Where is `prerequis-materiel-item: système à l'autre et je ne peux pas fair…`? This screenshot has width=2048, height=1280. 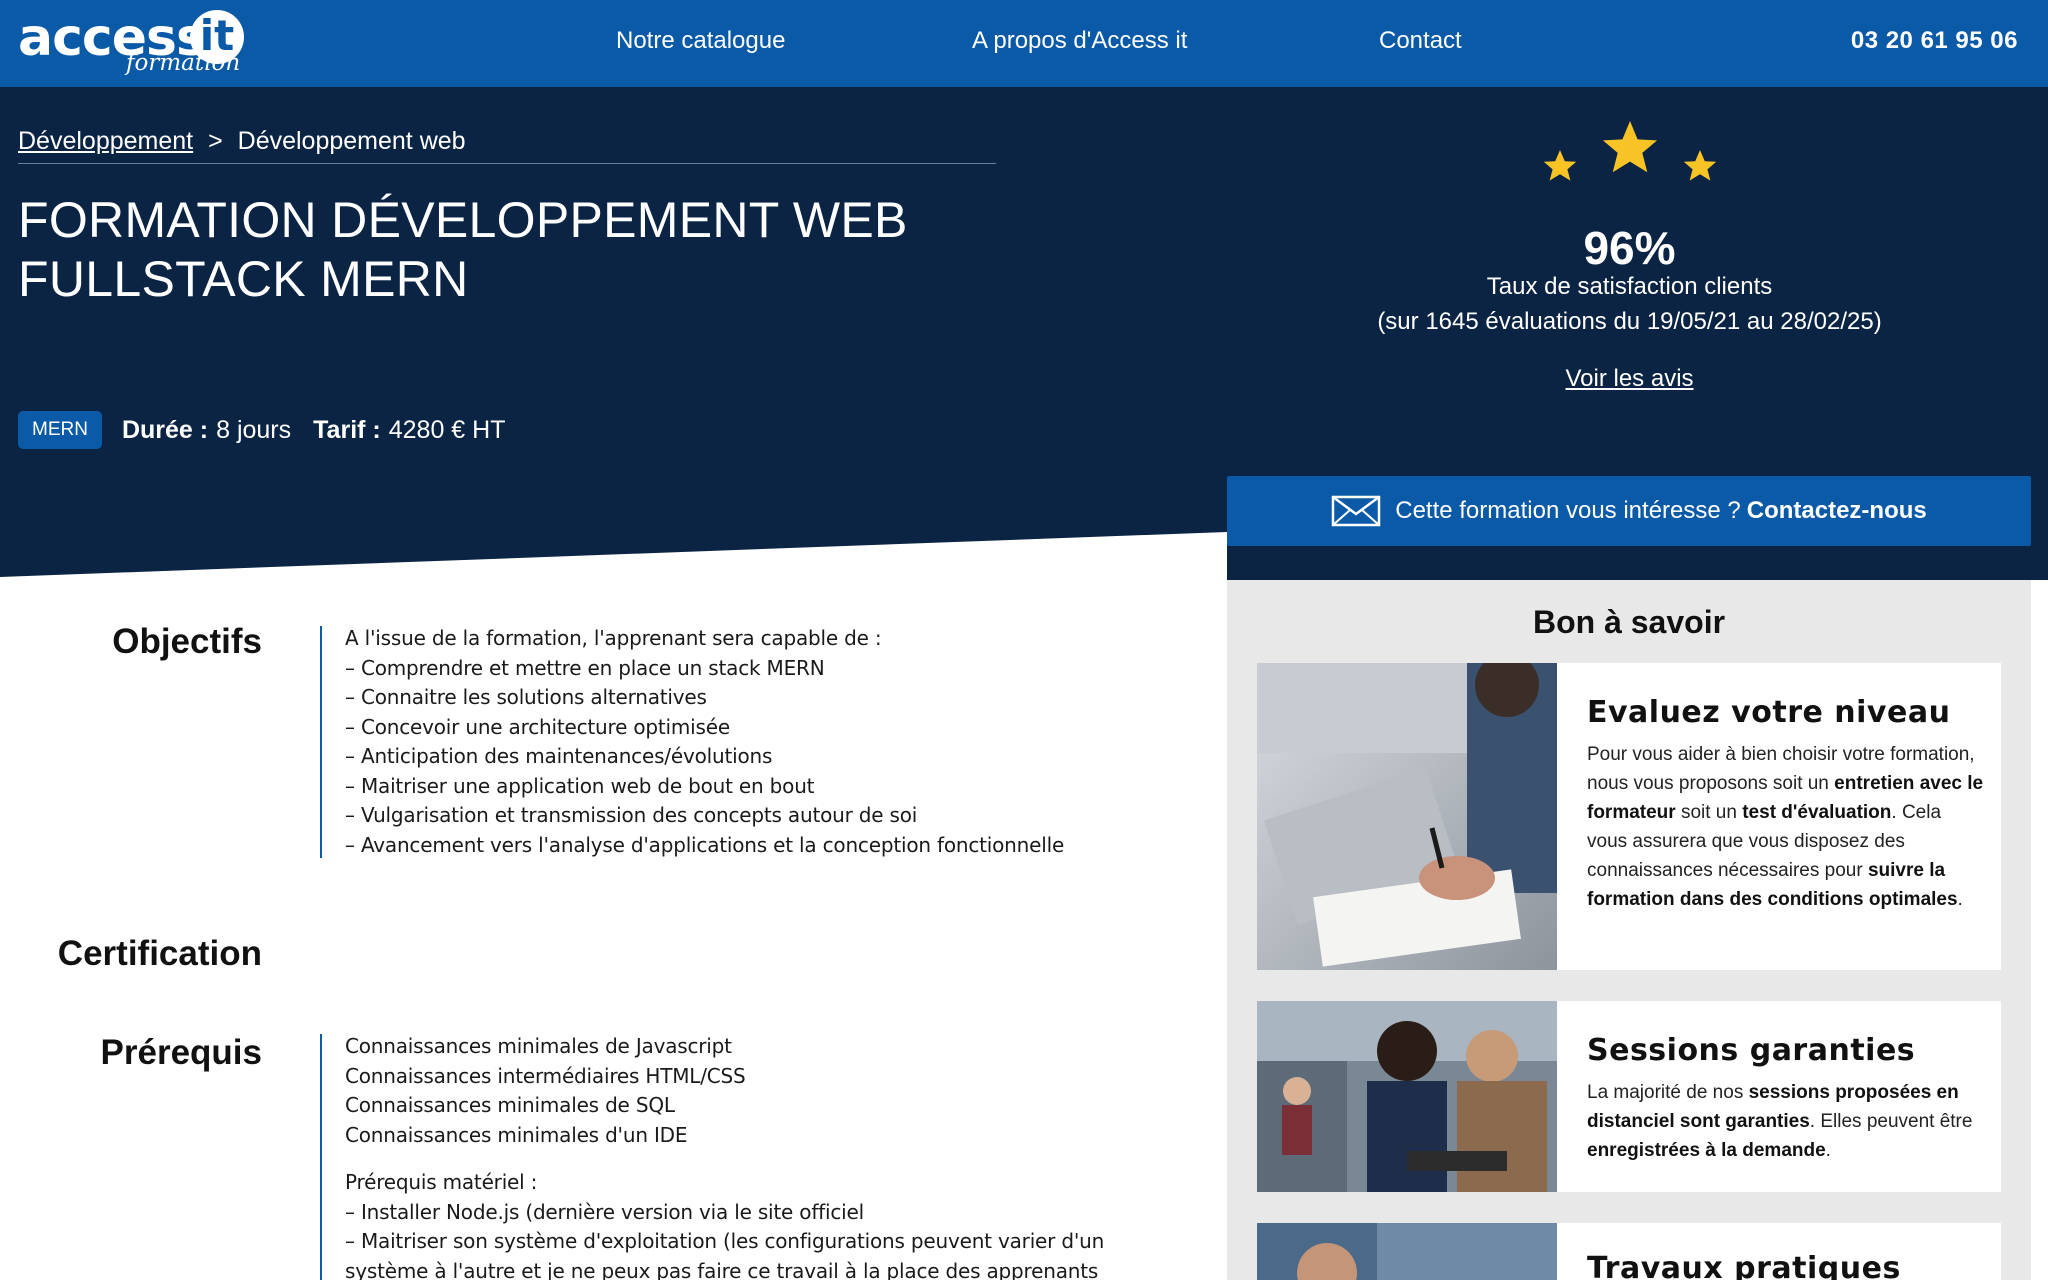 prerequis-materiel-item: système à l'autre et je ne peux pas fair… is located at coordinates (722, 1269).